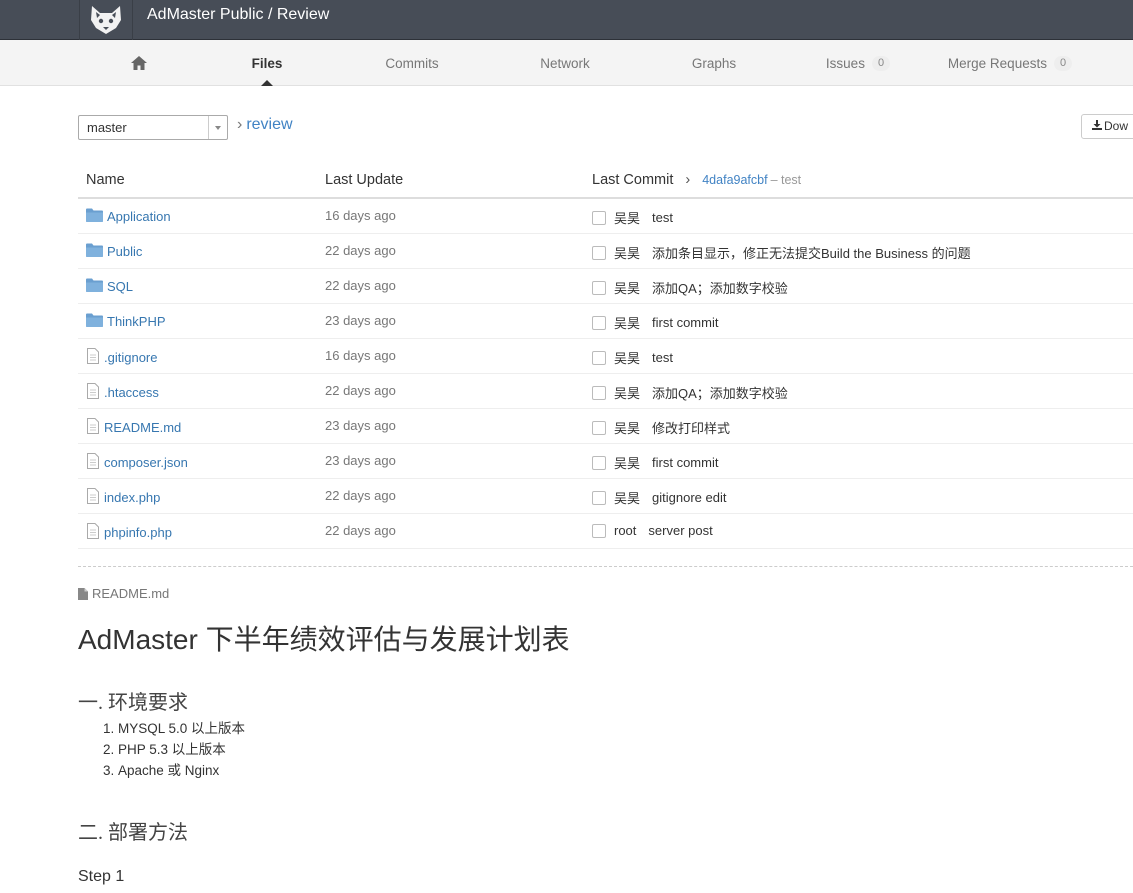  What do you see at coordinates (845, 63) in the screenshot?
I see `tab-issues-label: Issues` at bounding box center [845, 63].